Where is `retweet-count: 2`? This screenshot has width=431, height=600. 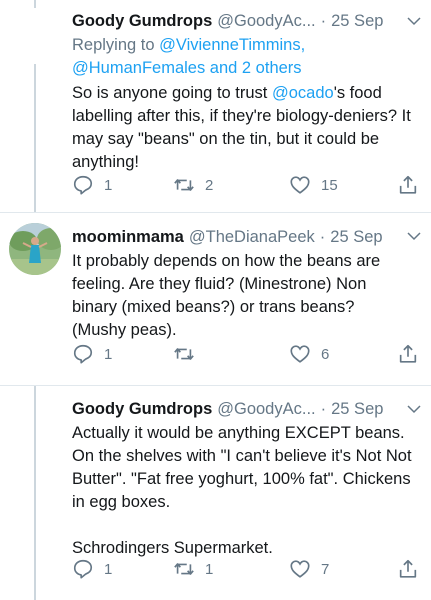
retweet-count: 2 is located at coordinates (209, 185).